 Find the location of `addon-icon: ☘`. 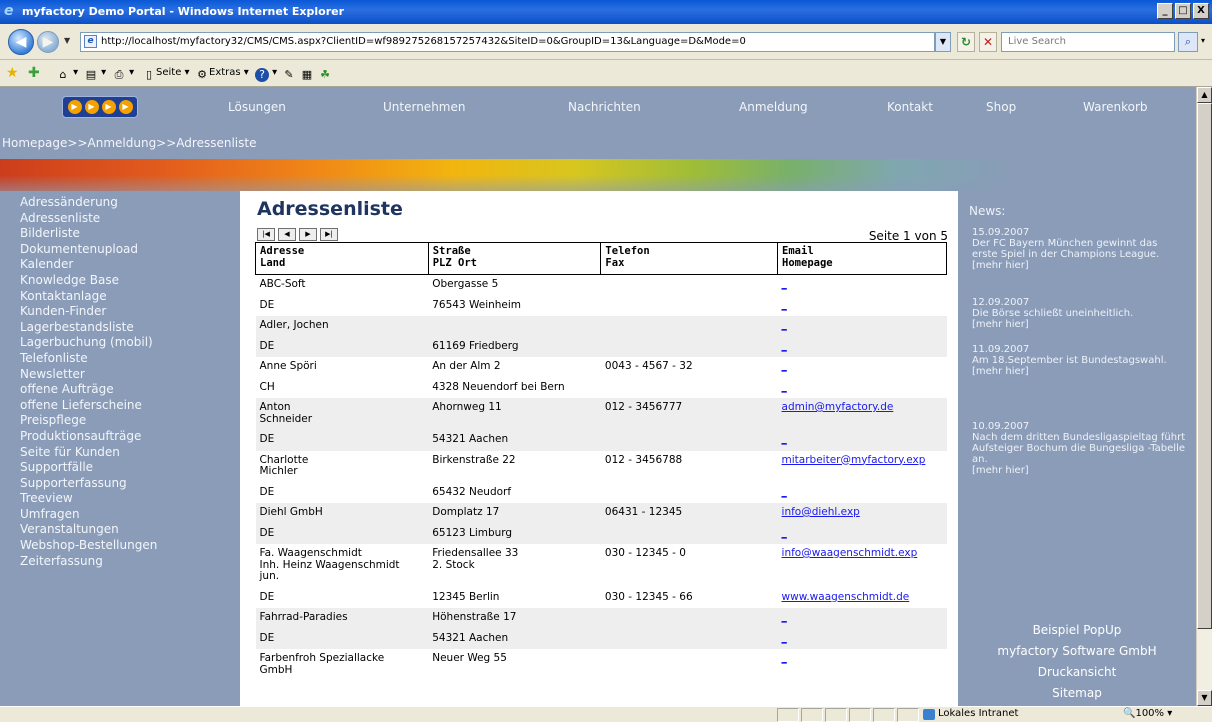

addon-icon: ☘ is located at coordinates (325, 74).